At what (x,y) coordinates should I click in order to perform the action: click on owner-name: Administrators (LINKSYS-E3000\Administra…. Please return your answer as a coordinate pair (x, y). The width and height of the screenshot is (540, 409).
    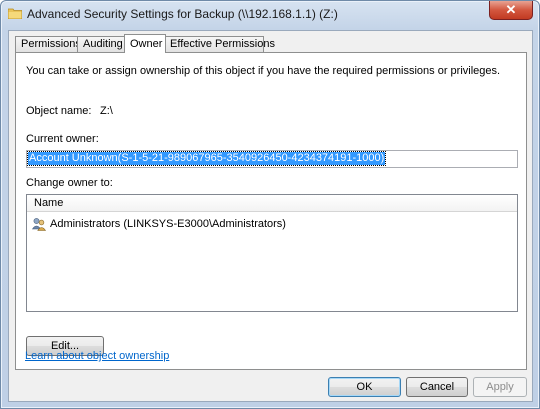
    Looking at the image, I should click on (168, 224).